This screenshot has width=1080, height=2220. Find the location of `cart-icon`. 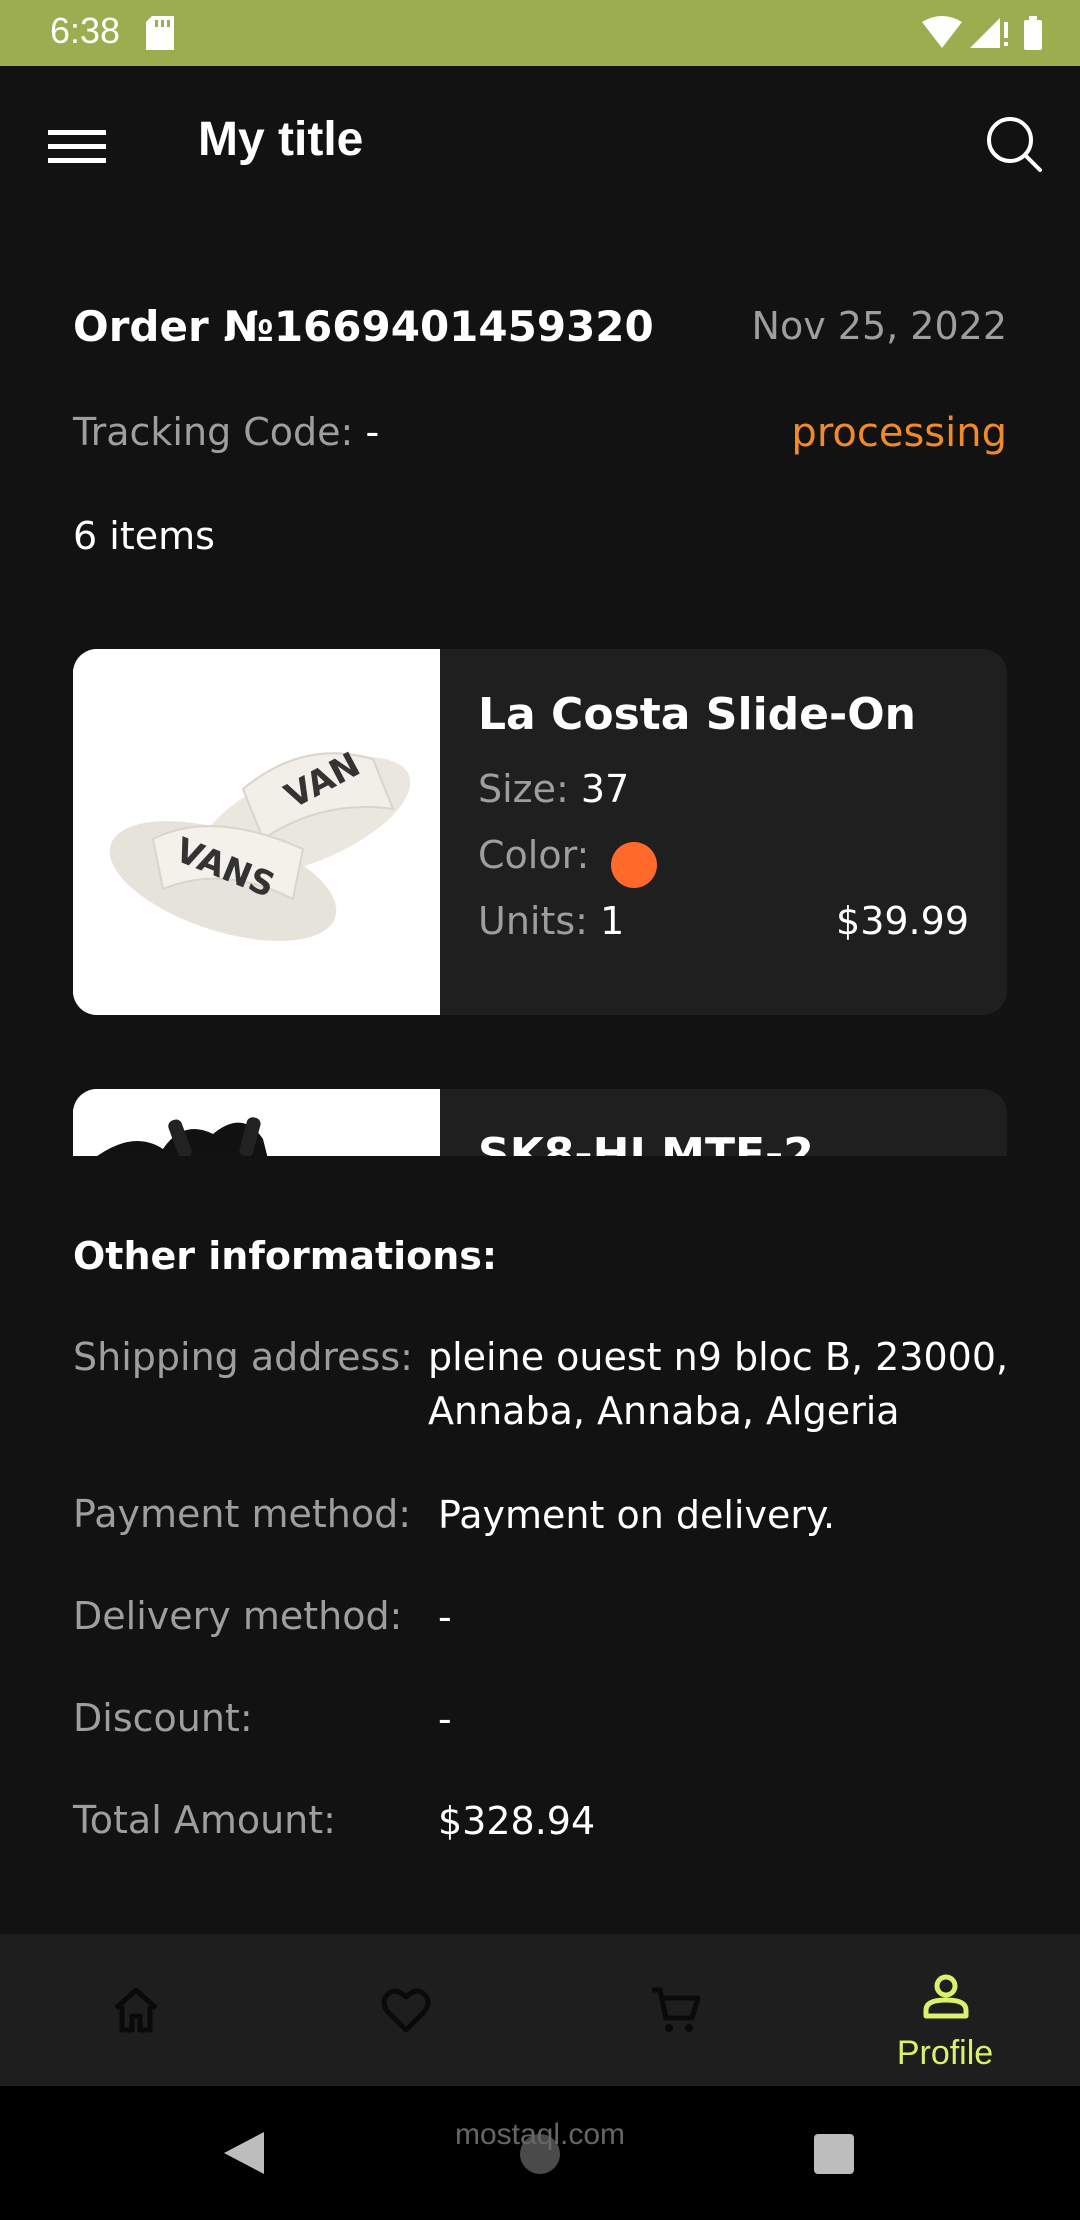

cart-icon is located at coordinates (676, 2009).